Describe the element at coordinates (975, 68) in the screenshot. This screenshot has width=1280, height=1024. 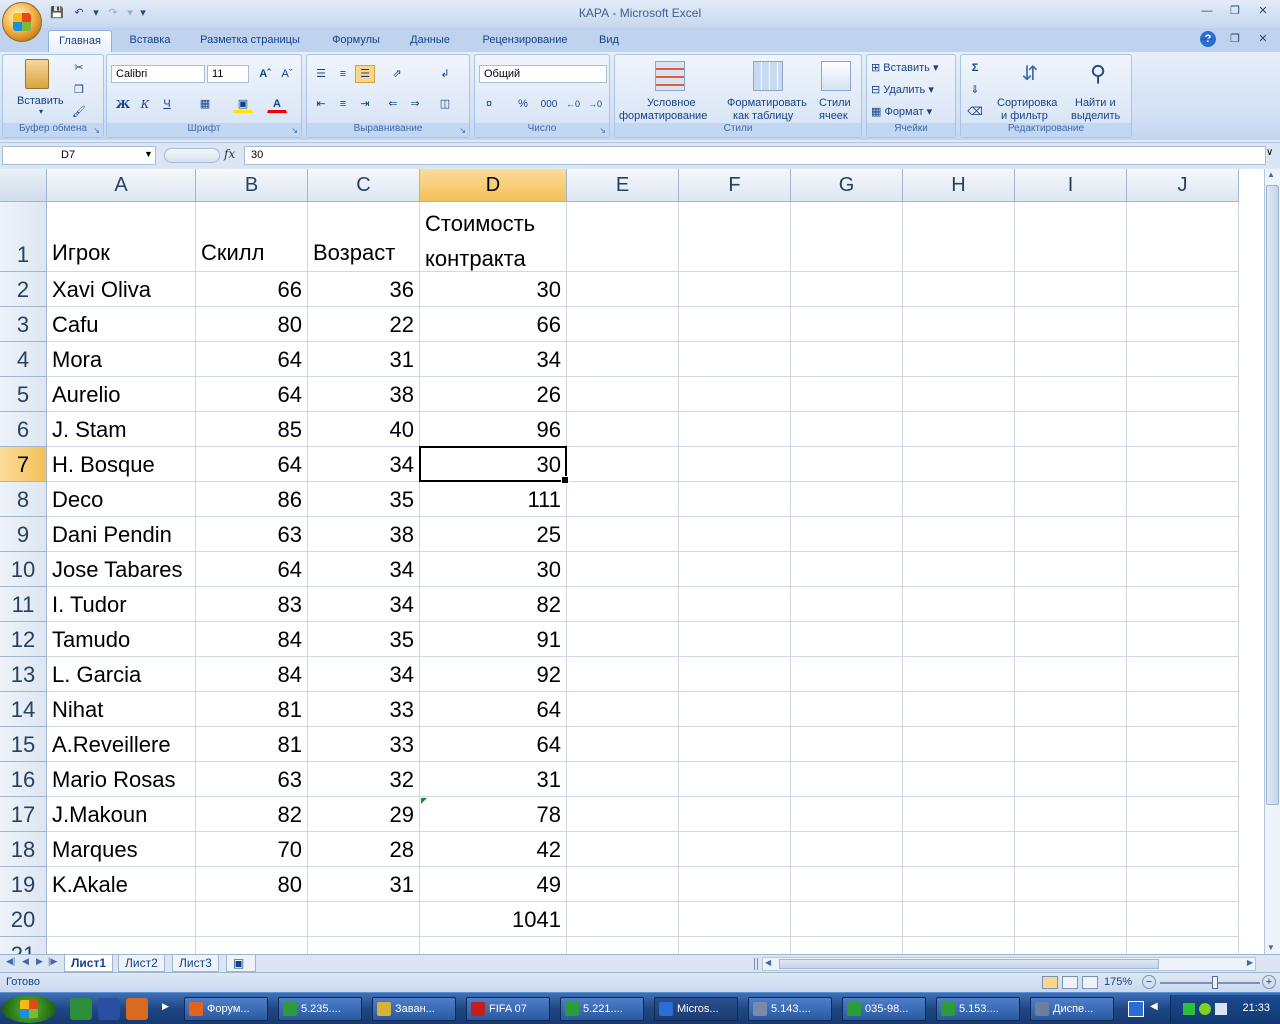
I see `autosum-button: Σ` at that location.